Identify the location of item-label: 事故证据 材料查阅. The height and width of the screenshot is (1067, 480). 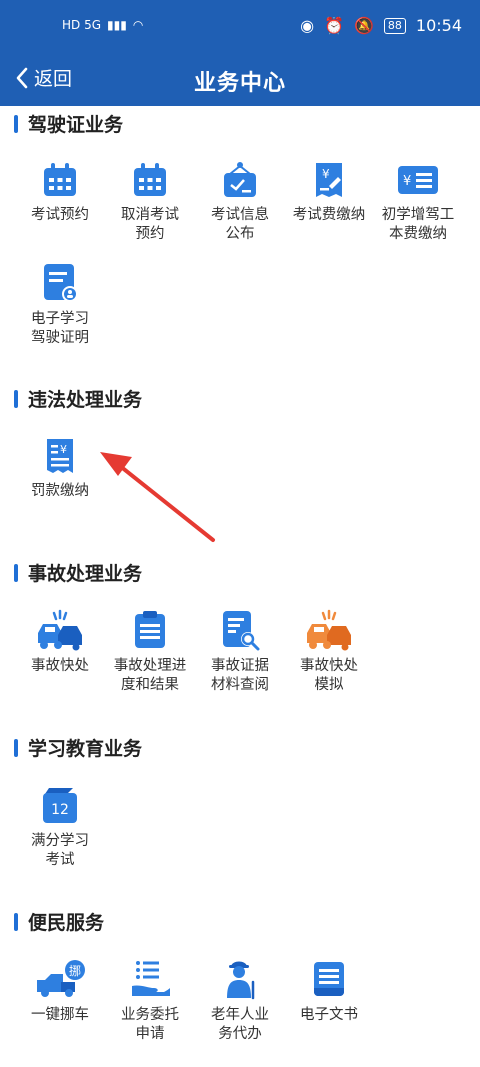
(240, 675).